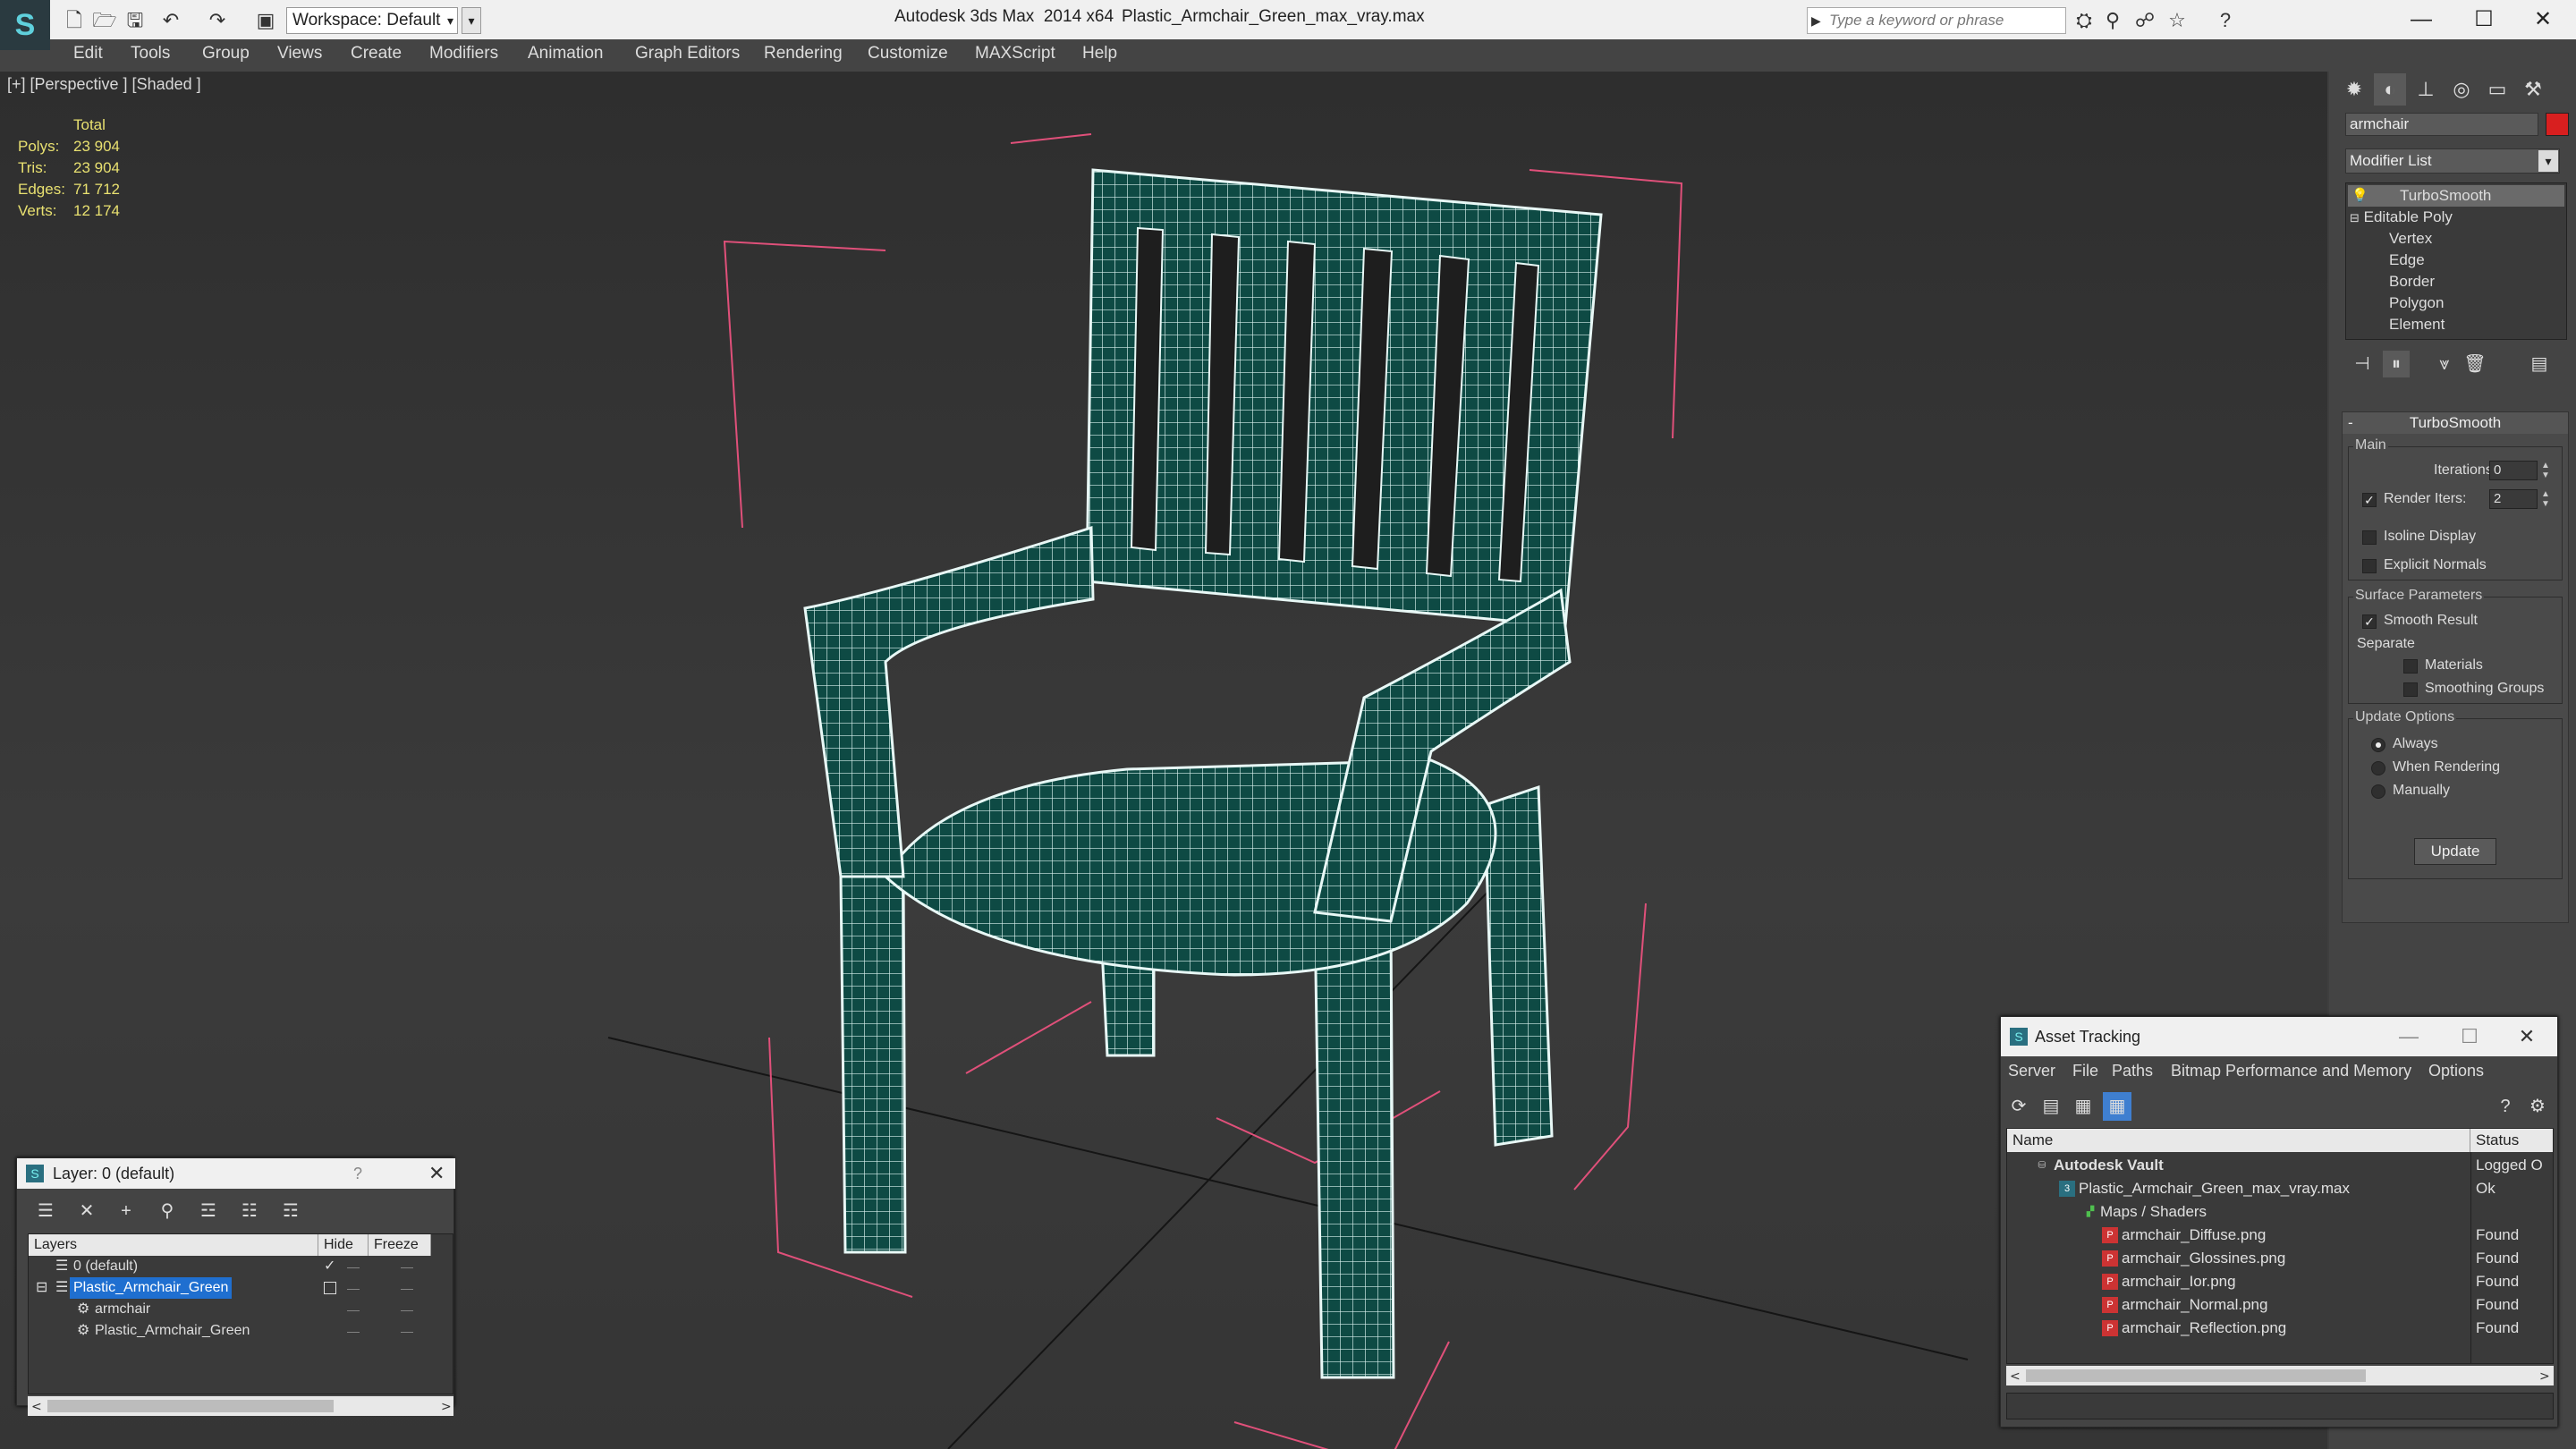  What do you see at coordinates (2369, 621) in the screenshot?
I see `smooth-result-checkbox: ✓` at bounding box center [2369, 621].